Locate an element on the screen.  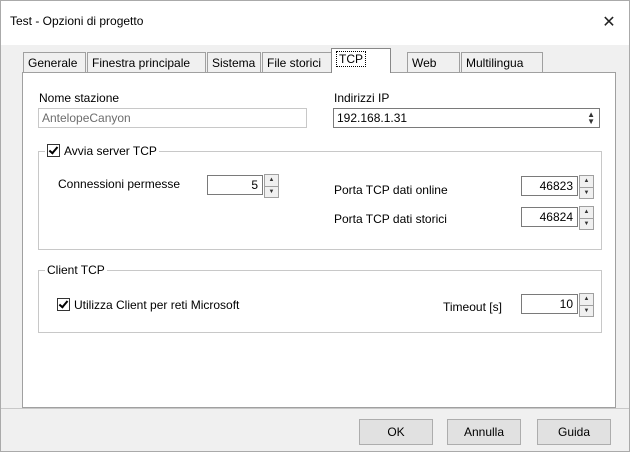
station-name-field: AntelopeCanyon is located at coordinates (172, 118).